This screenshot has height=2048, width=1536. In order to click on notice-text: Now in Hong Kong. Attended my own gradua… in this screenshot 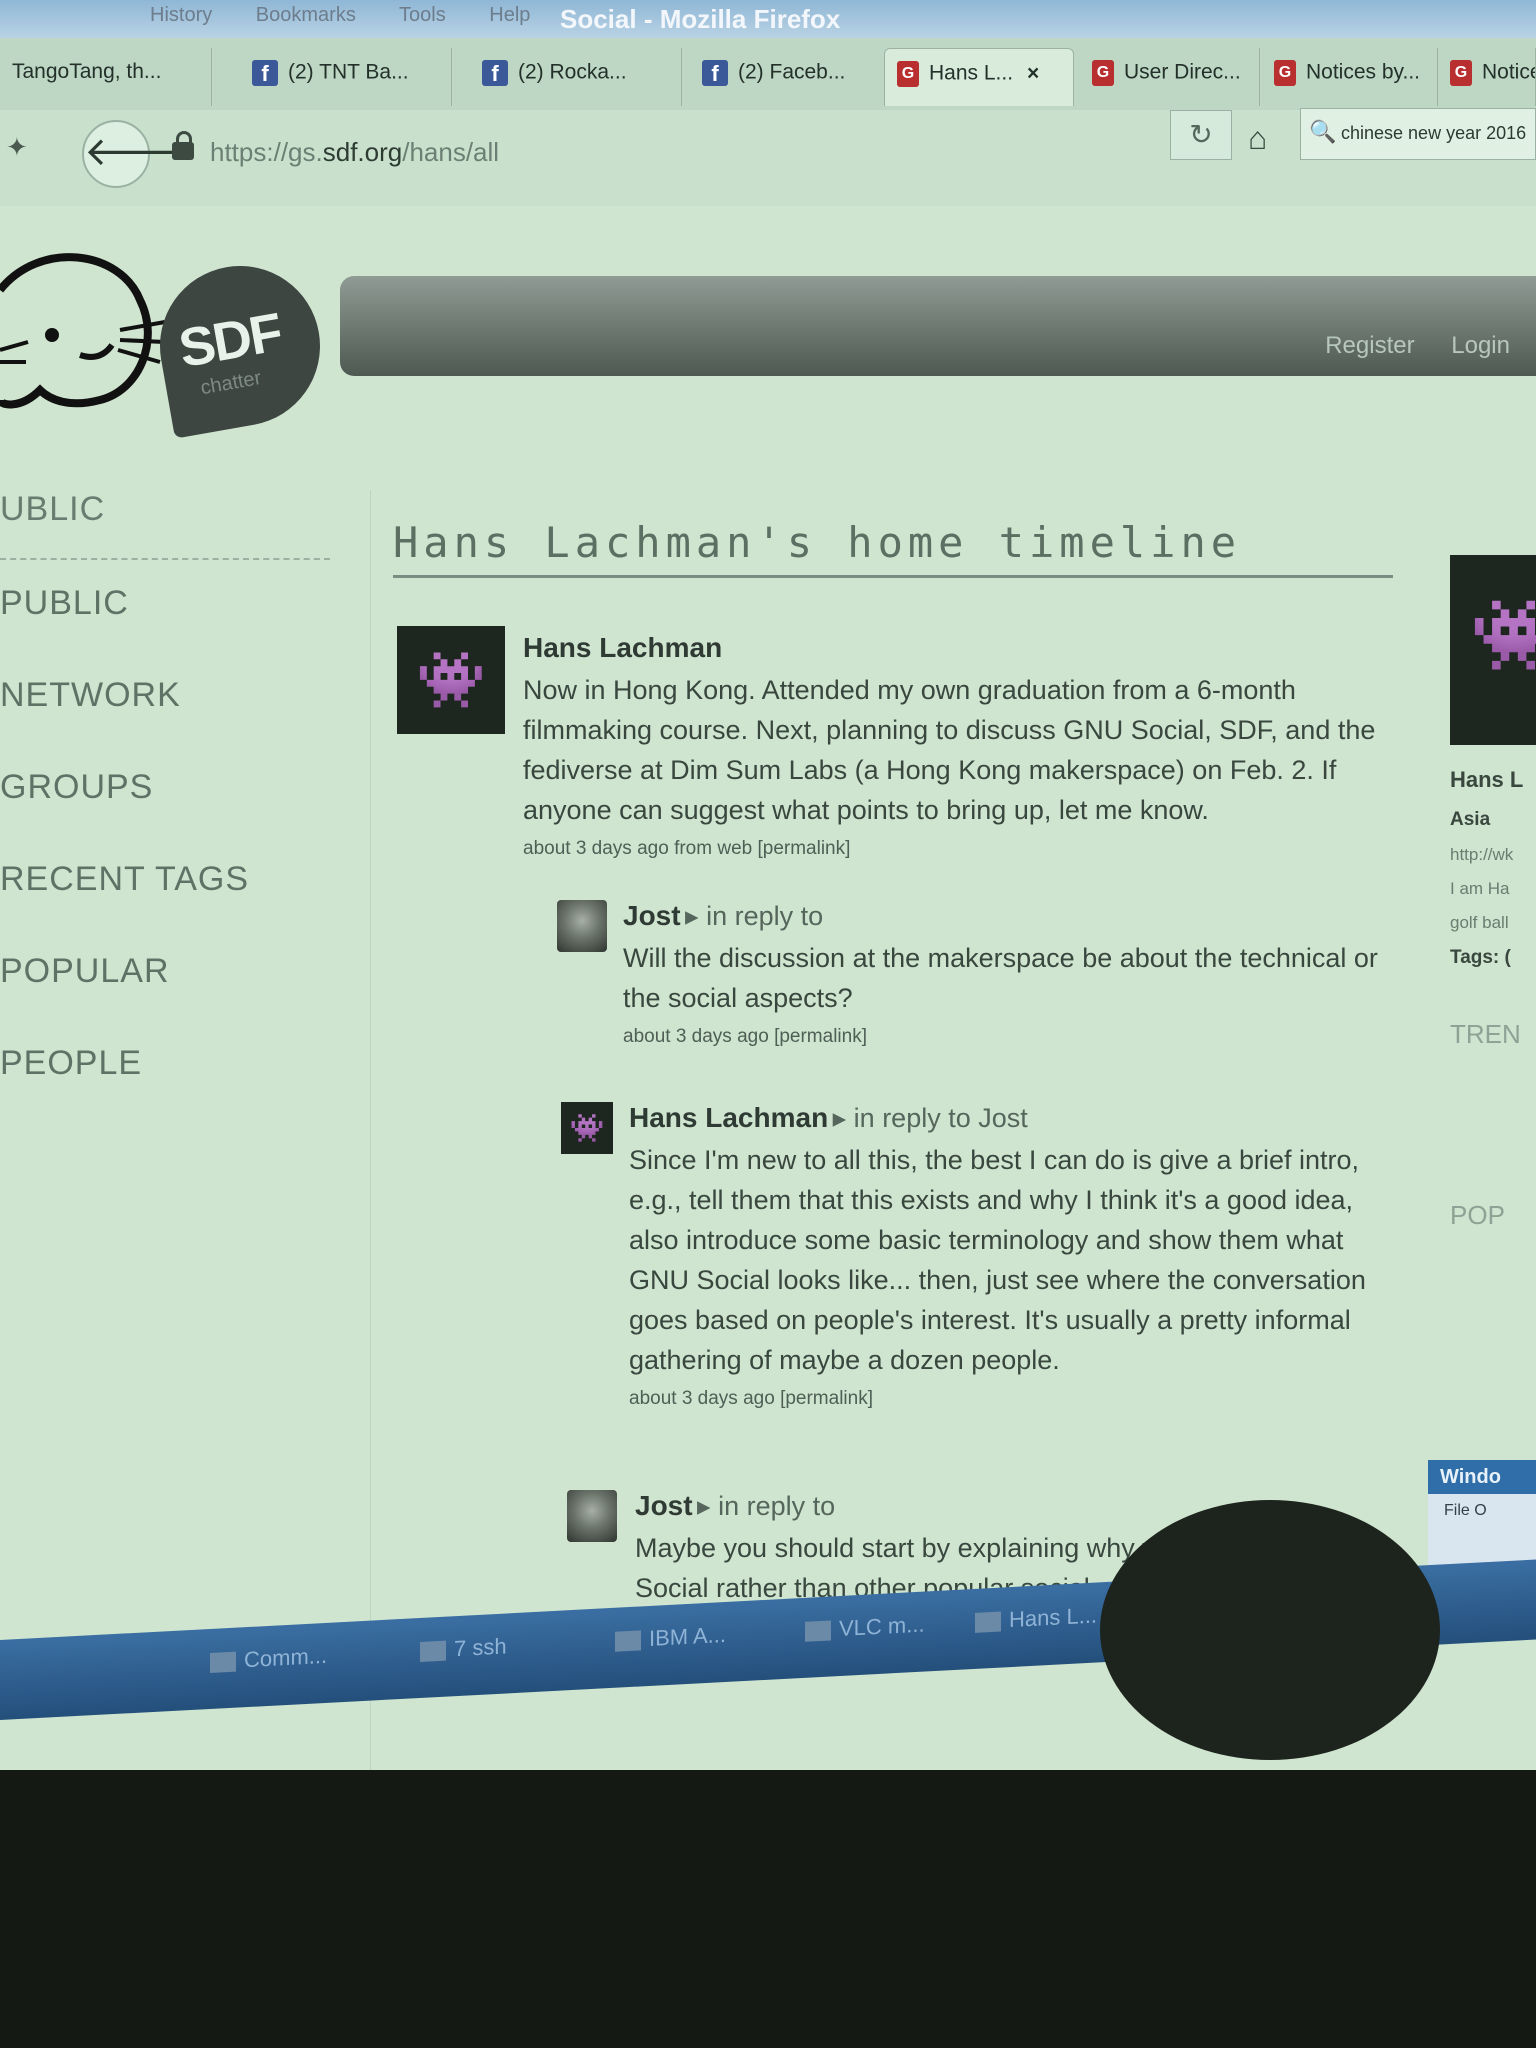, I will do `click(949, 750)`.